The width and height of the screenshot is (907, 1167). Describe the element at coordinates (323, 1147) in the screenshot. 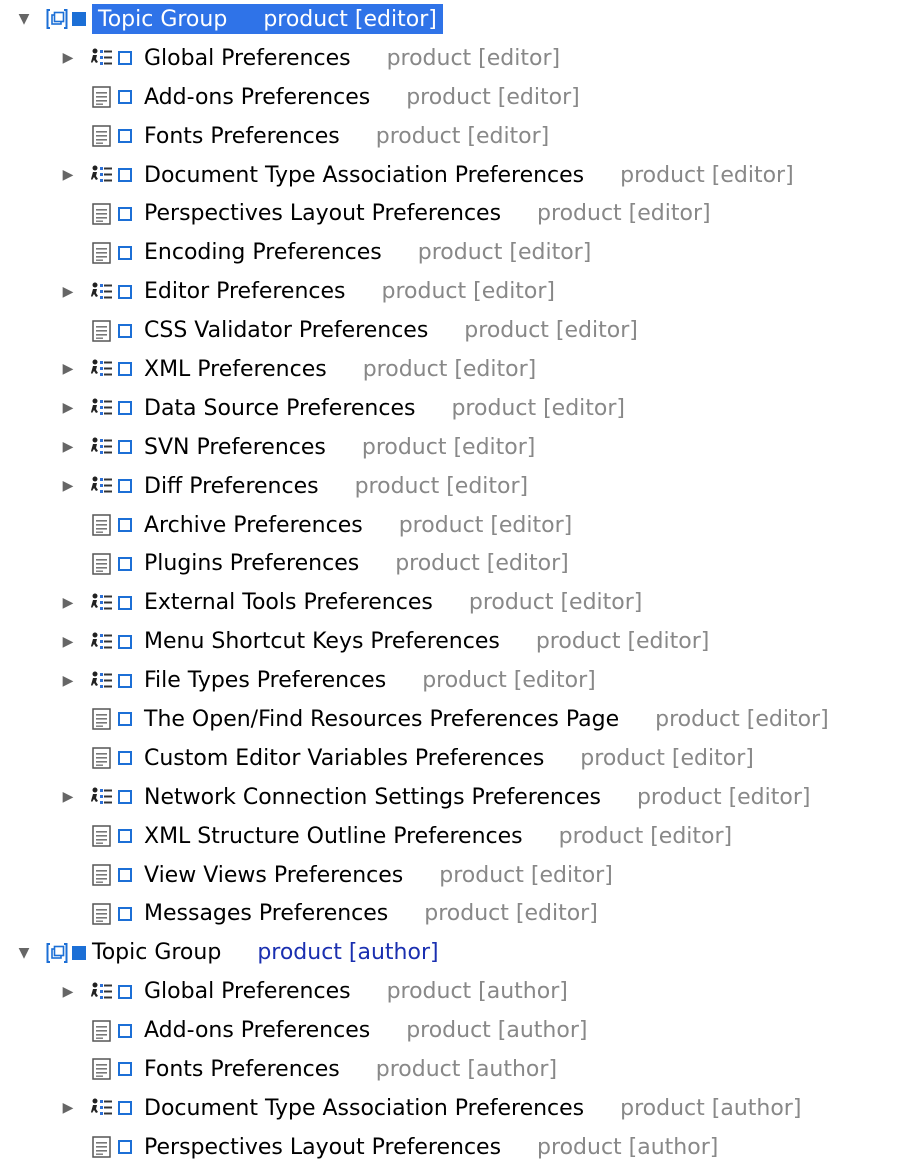

I see `tree-item-label: Perspectives Layout Preferences` at that location.